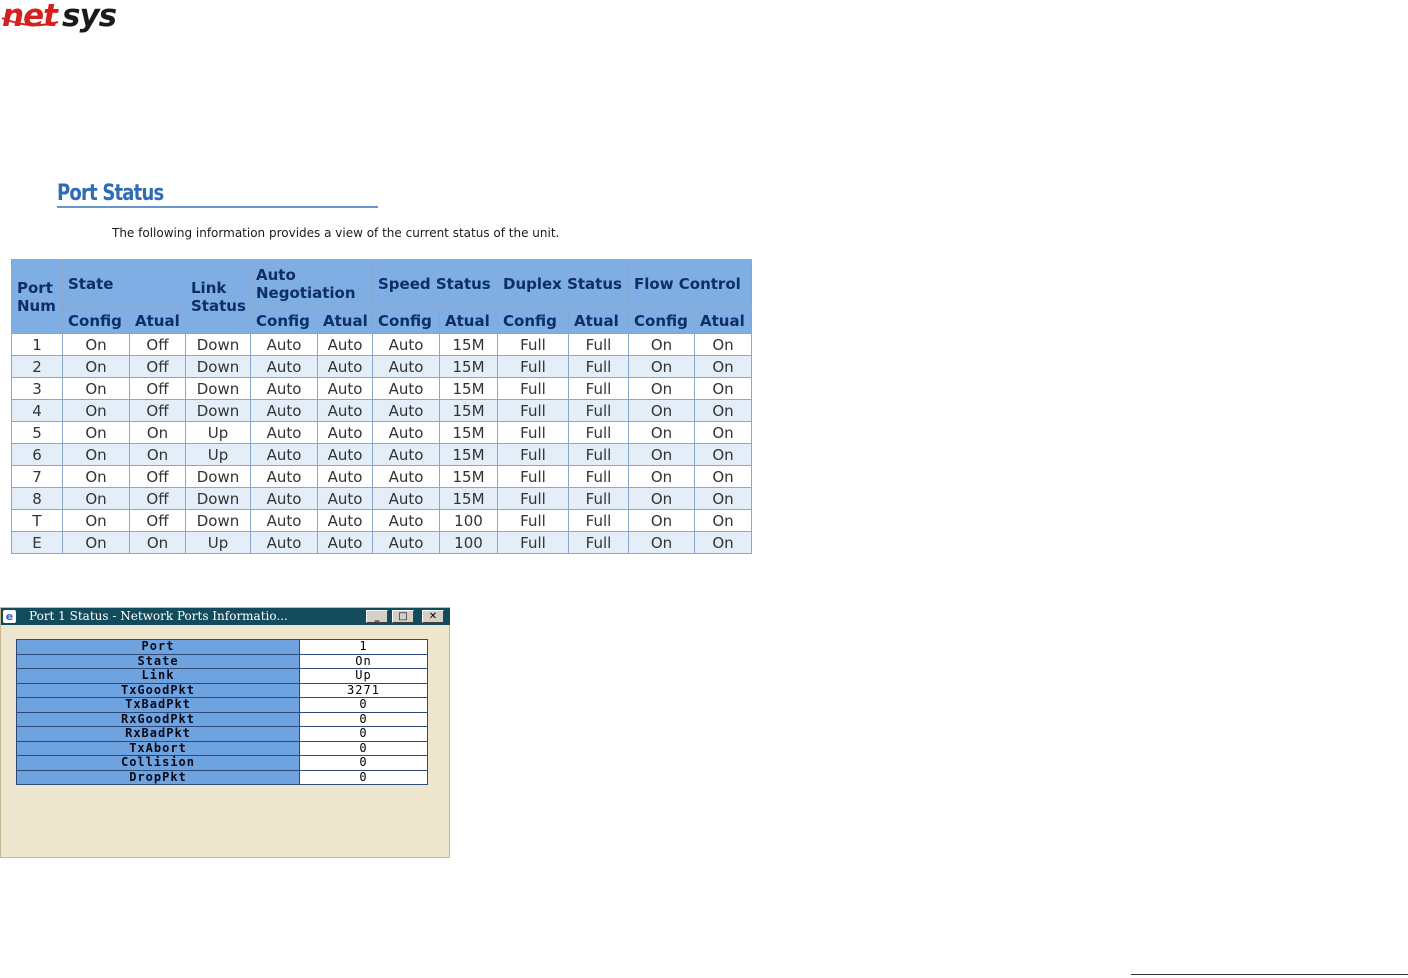  Describe the element at coordinates (377, 616) in the screenshot. I see `minimize-button: _` at that location.